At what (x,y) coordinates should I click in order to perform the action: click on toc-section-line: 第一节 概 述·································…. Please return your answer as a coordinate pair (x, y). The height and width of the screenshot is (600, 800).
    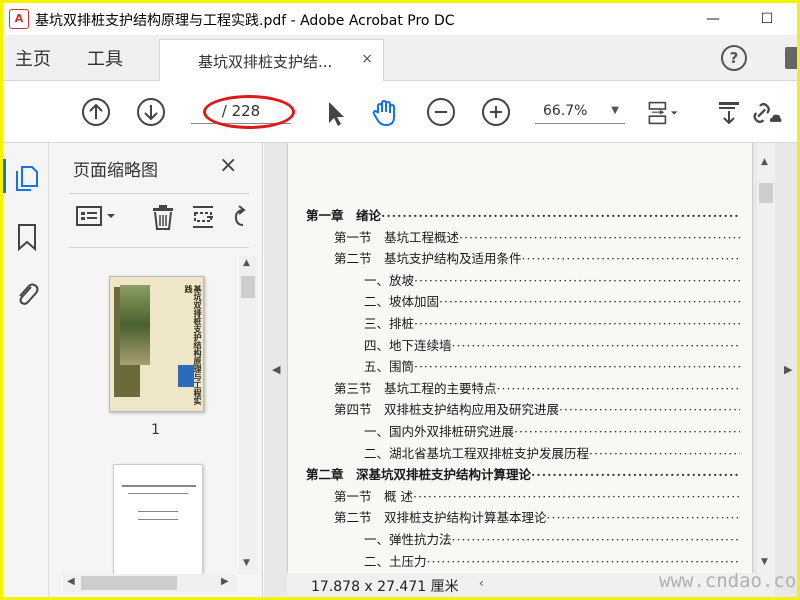
    Looking at the image, I should click on (537, 495).